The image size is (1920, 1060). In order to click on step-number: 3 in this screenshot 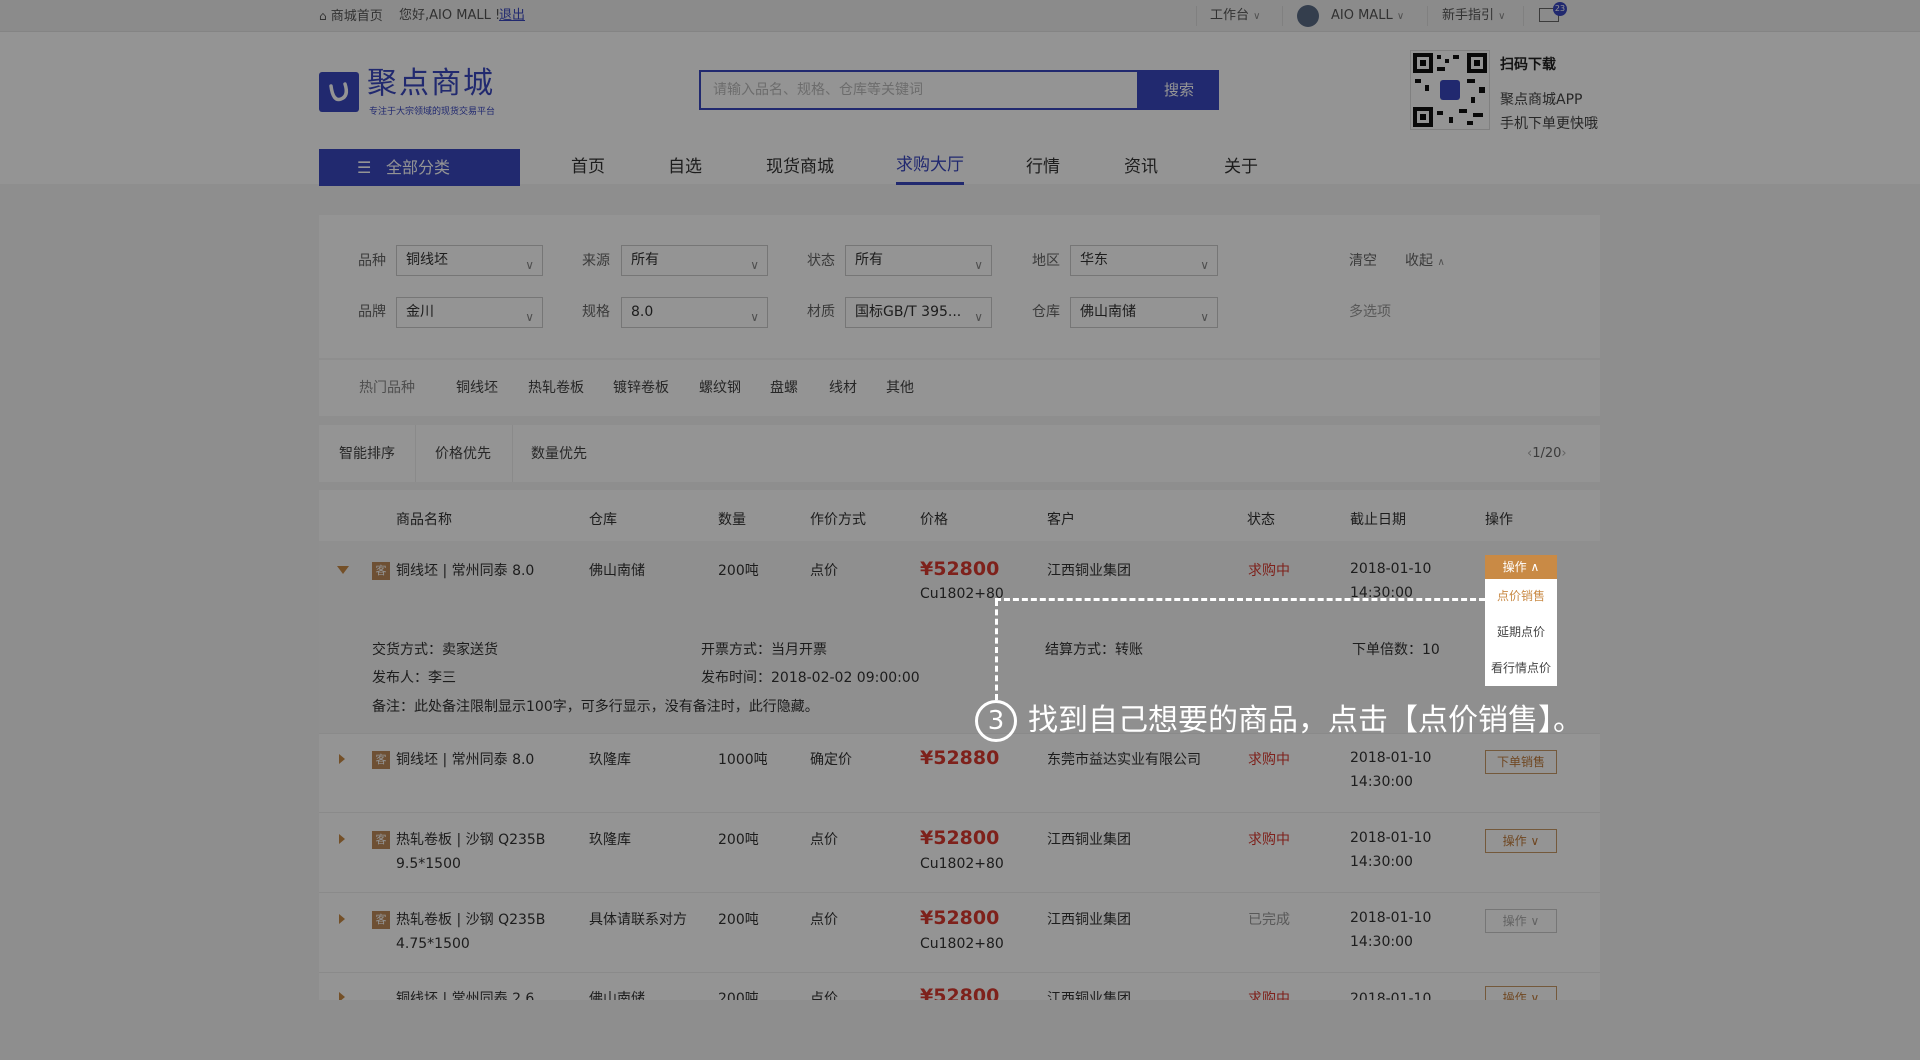, I will do `click(996, 721)`.